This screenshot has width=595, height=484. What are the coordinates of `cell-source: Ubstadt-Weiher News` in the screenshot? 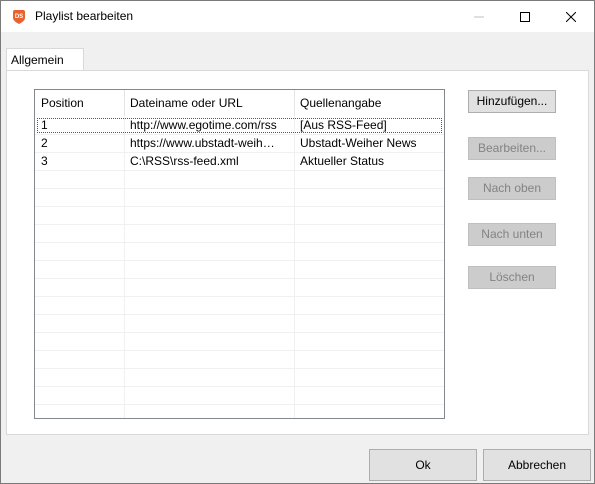 It's located at (358, 143).